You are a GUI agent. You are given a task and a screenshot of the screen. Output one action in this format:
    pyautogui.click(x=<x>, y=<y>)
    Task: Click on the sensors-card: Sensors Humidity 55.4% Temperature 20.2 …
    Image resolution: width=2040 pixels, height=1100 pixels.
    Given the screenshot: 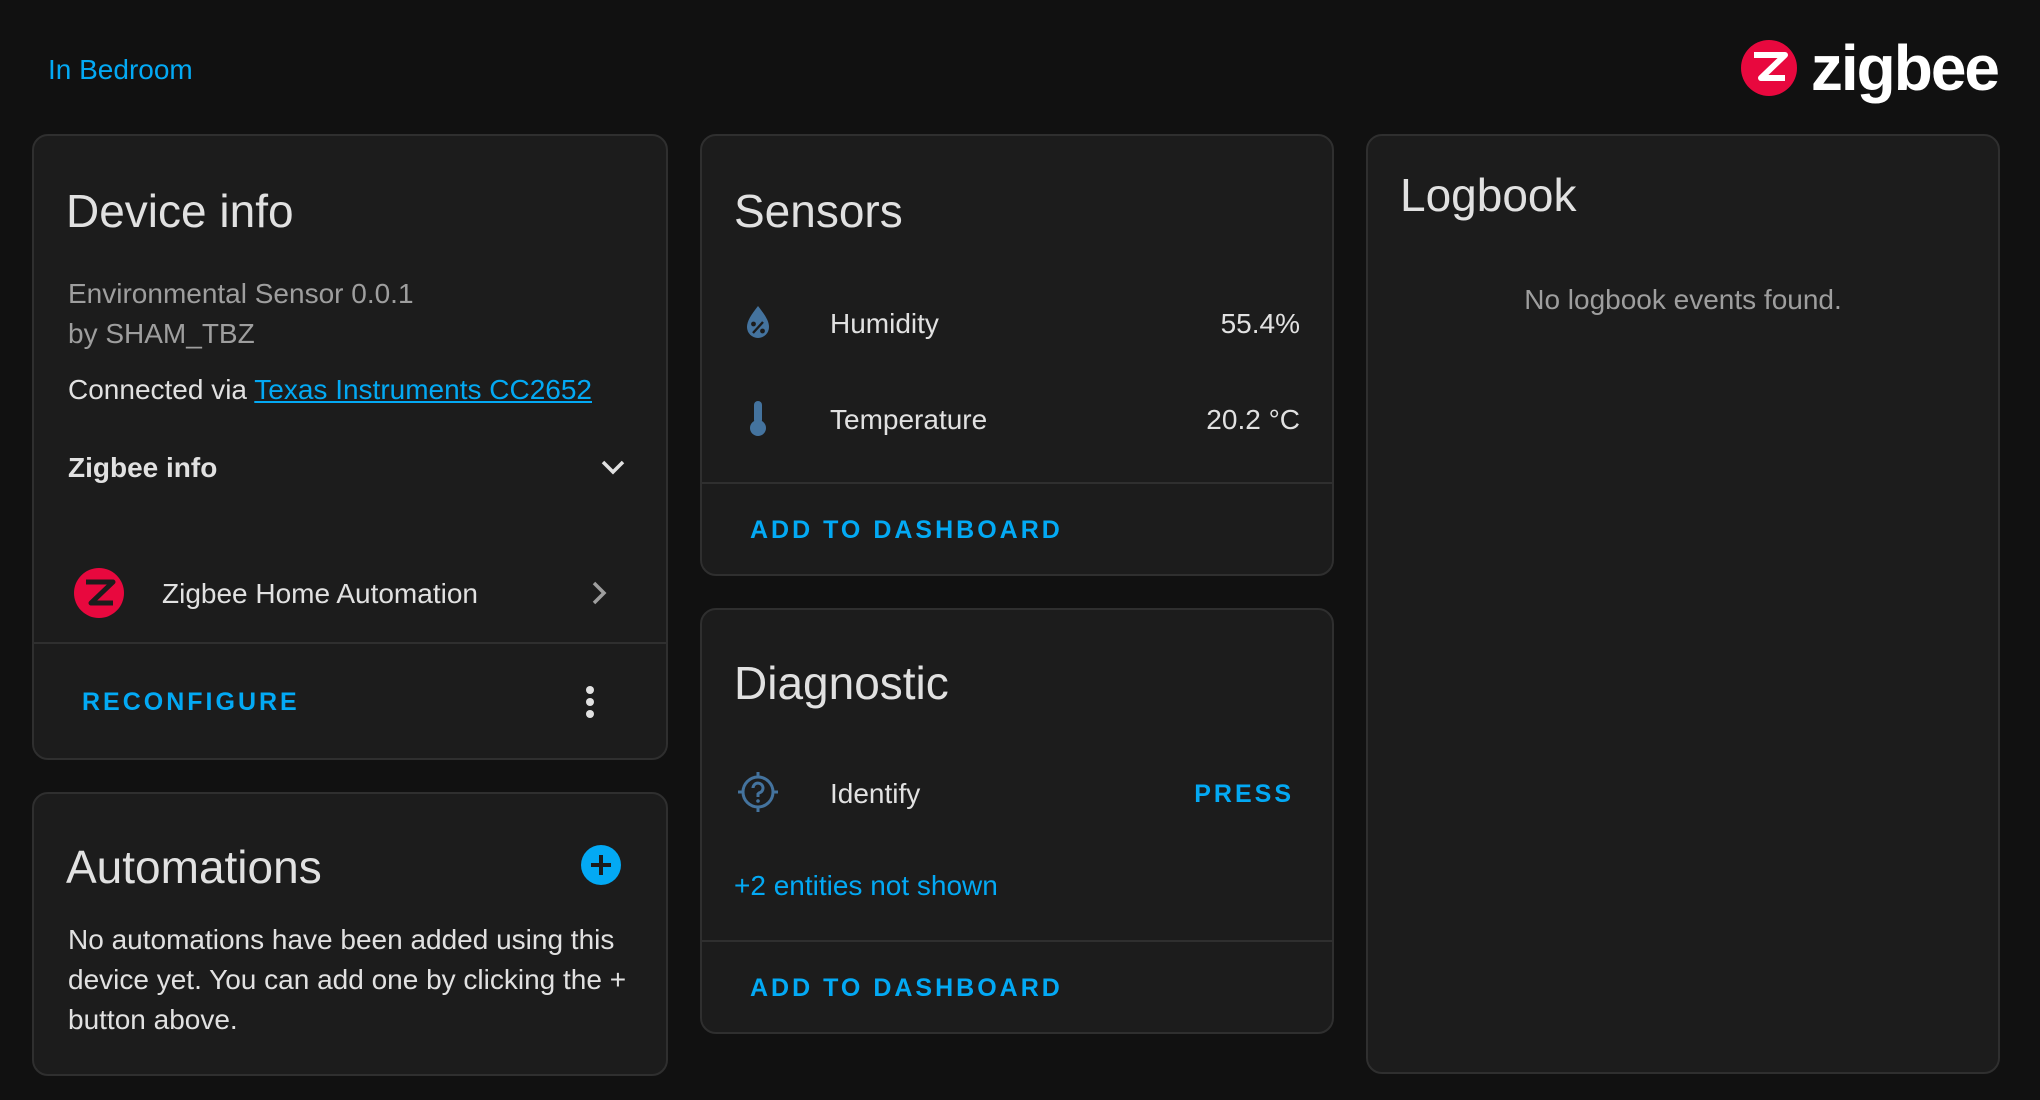 What is the action you would take?
    pyautogui.click(x=1017, y=355)
    